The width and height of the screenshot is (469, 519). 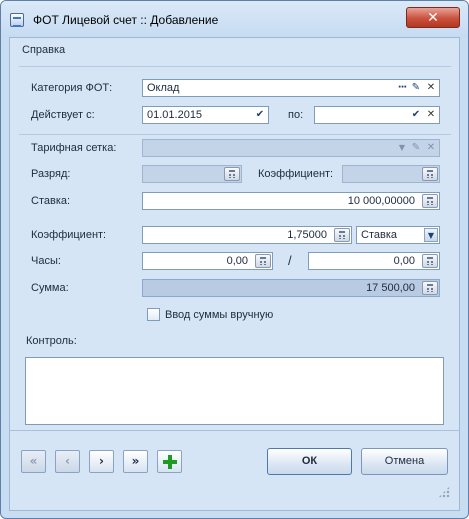 I want to click on prev-record-button: ‹, so click(x=67, y=461).